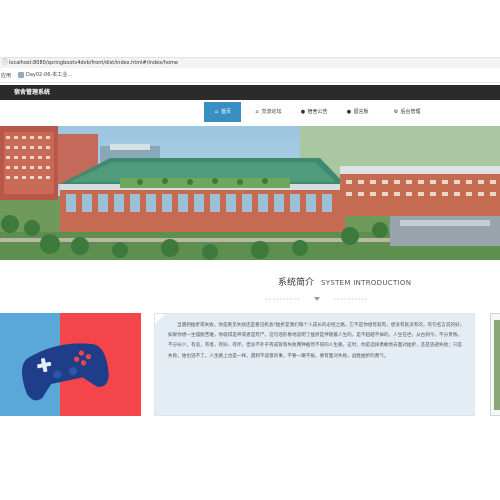 The image size is (500, 500). I want to click on system-intro-heading: 系统简介 SYSTEM INTRODUCTION, so click(250, 284).